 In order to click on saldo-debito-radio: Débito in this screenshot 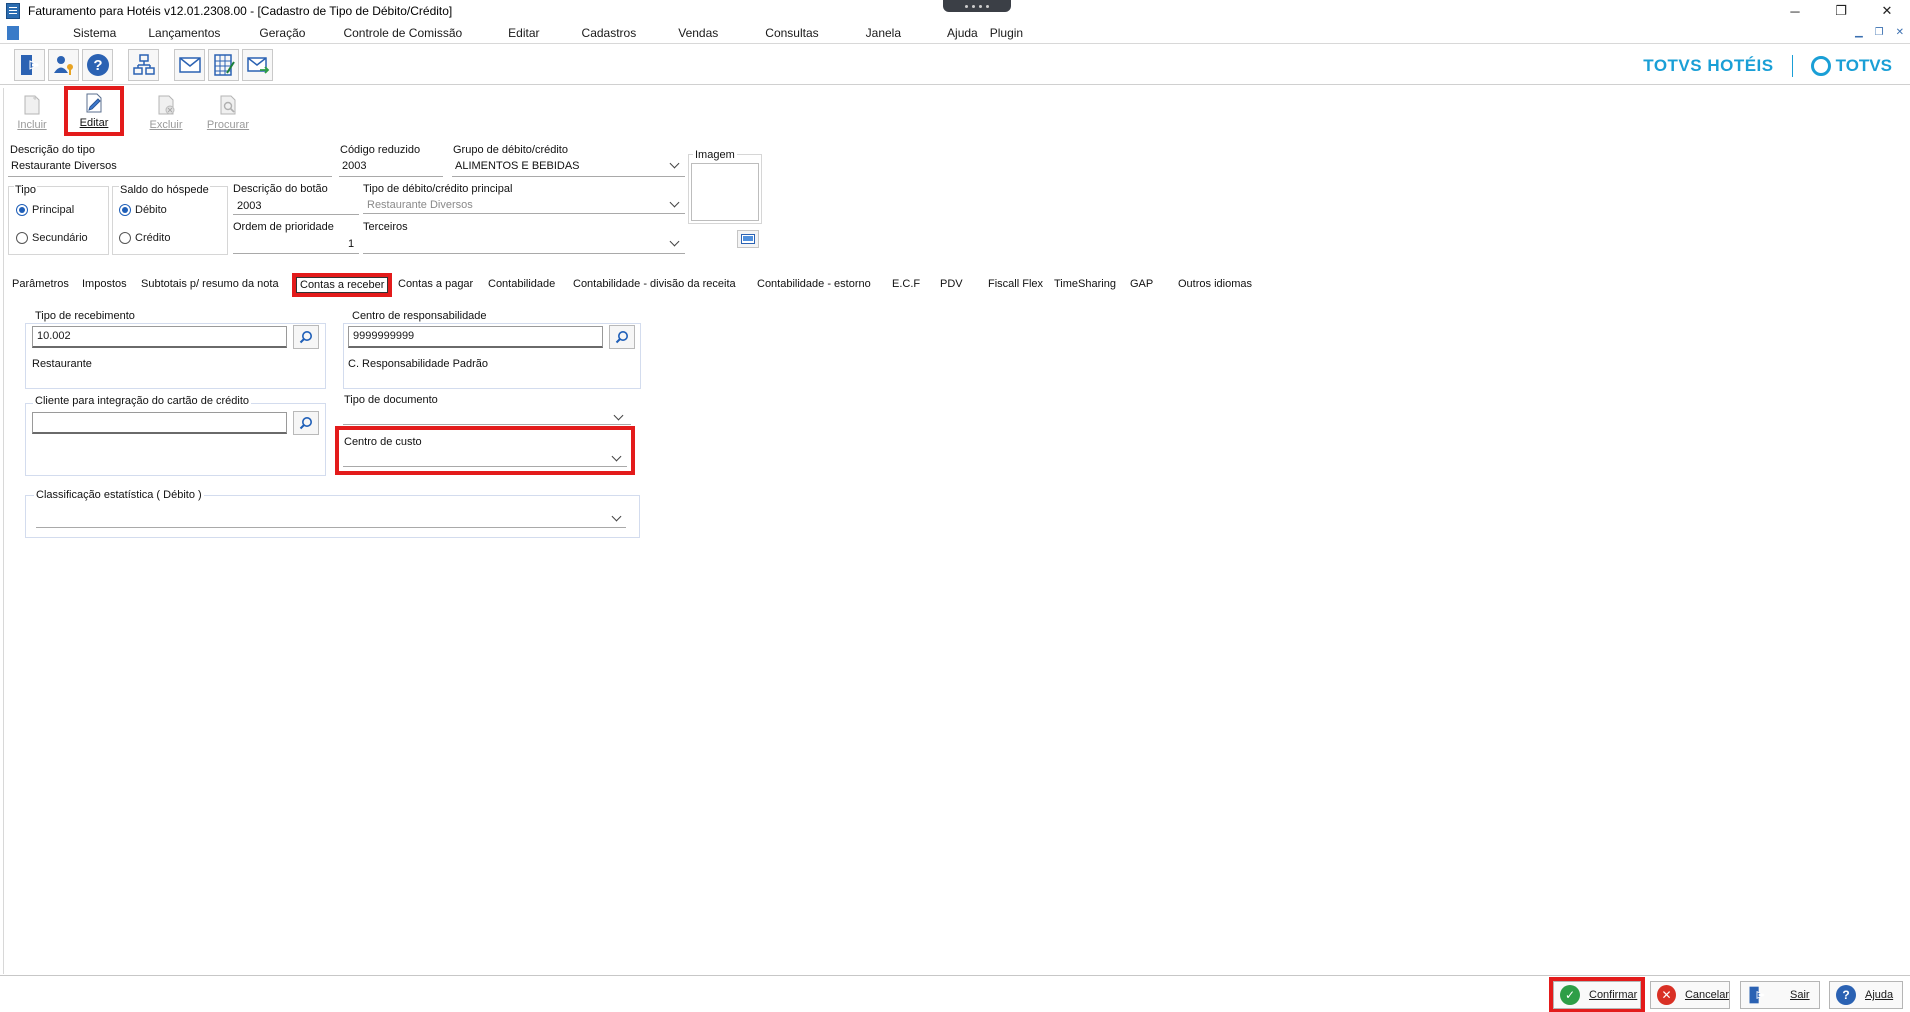, I will do `click(143, 210)`.